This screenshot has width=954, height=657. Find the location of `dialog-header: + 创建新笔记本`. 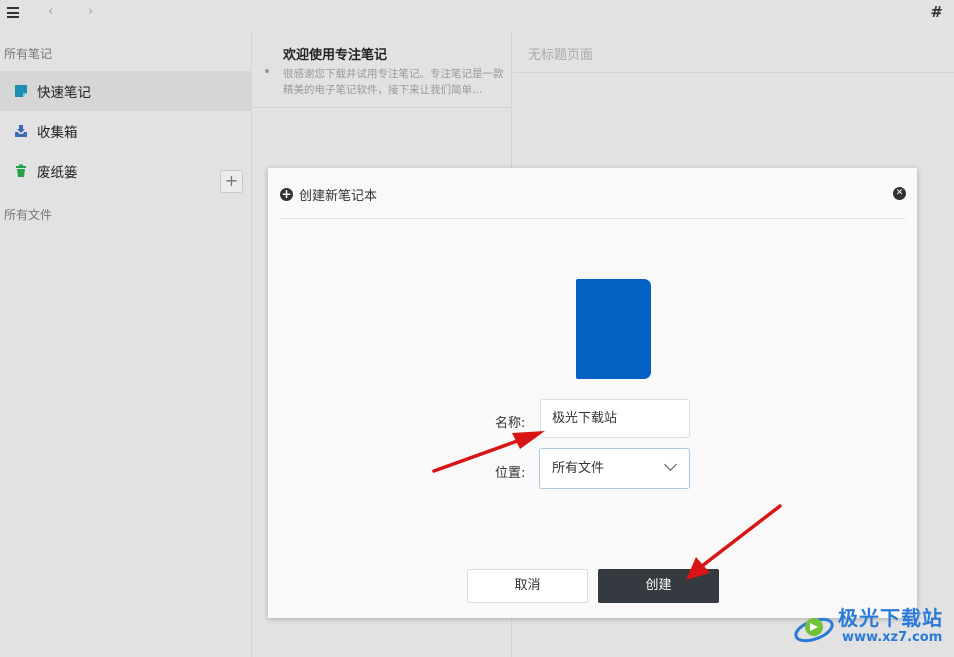

dialog-header: + 创建新笔记本 is located at coordinates (328, 194).